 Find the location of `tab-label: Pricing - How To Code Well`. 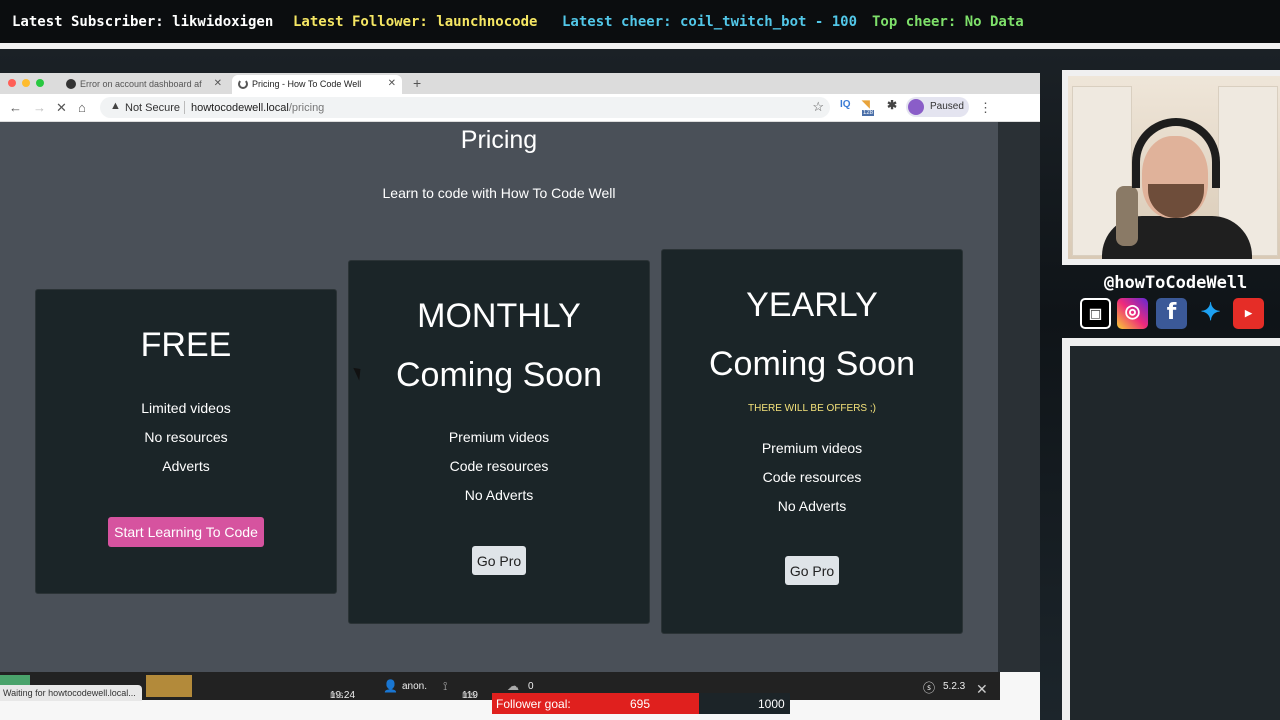

tab-label: Pricing - How To Code Well is located at coordinates (307, 84).